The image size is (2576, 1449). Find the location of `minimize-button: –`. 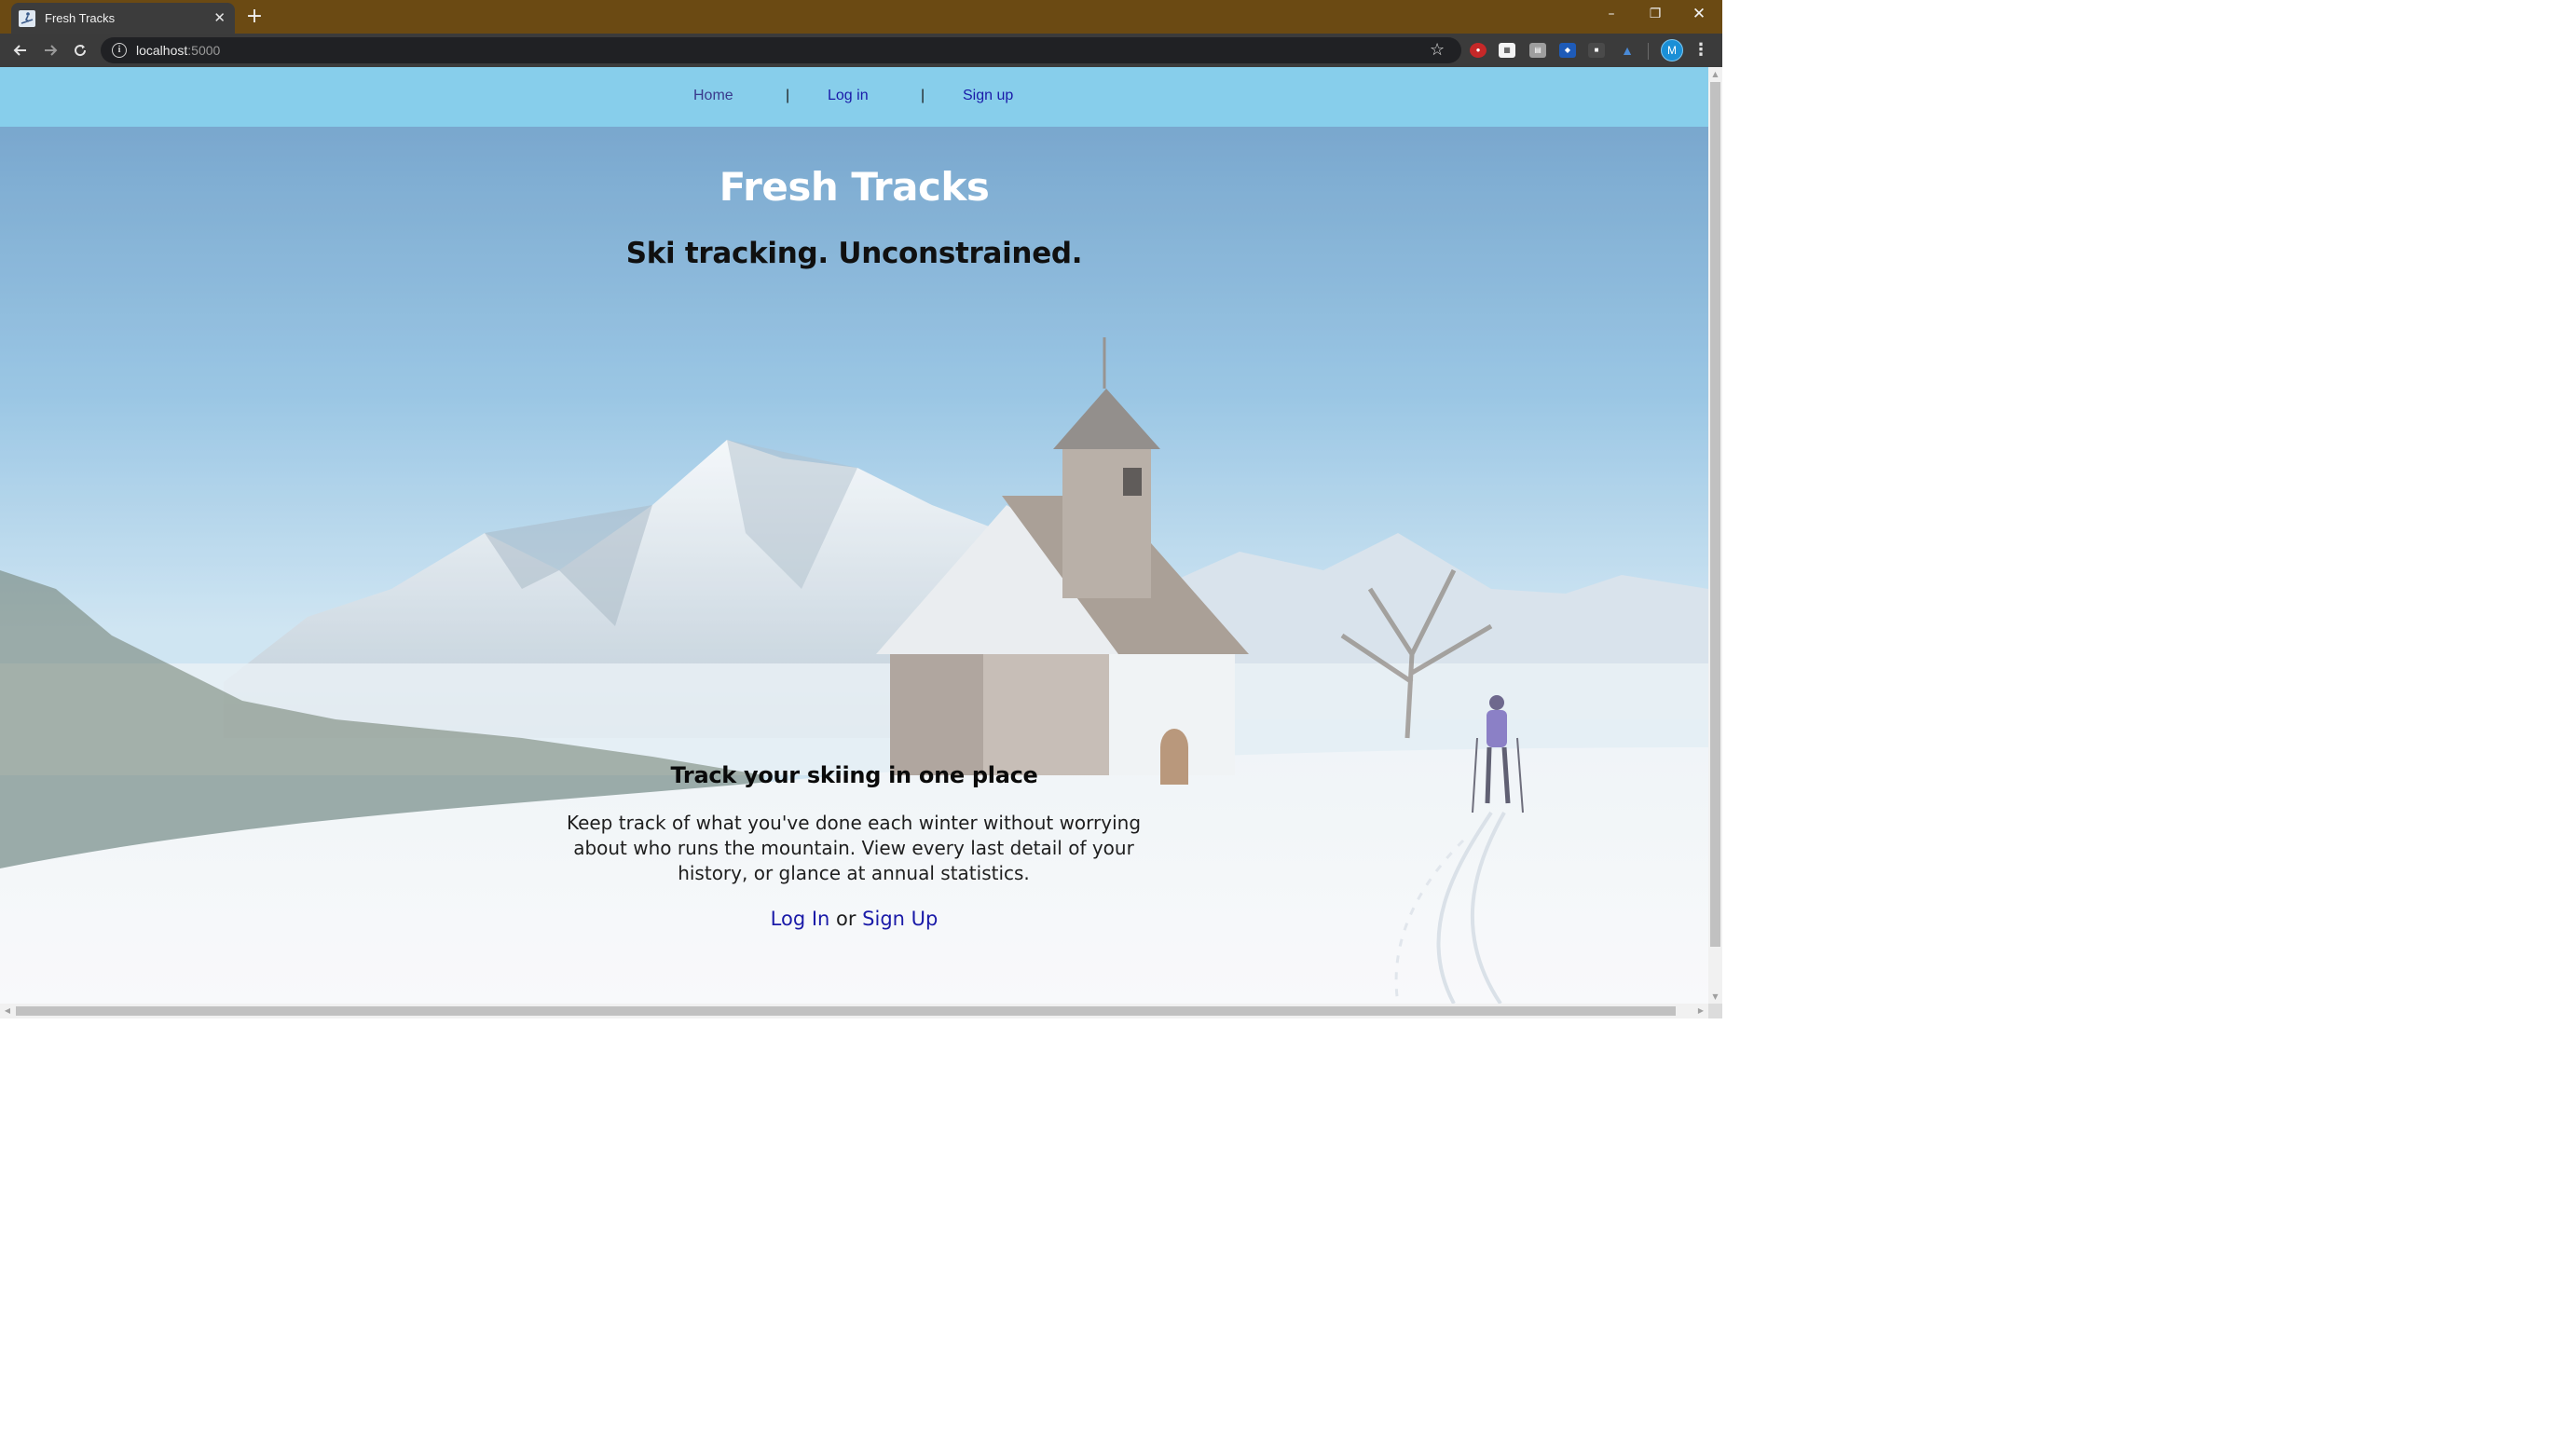

minimize-button: – is located at coordinates (1611, 14).